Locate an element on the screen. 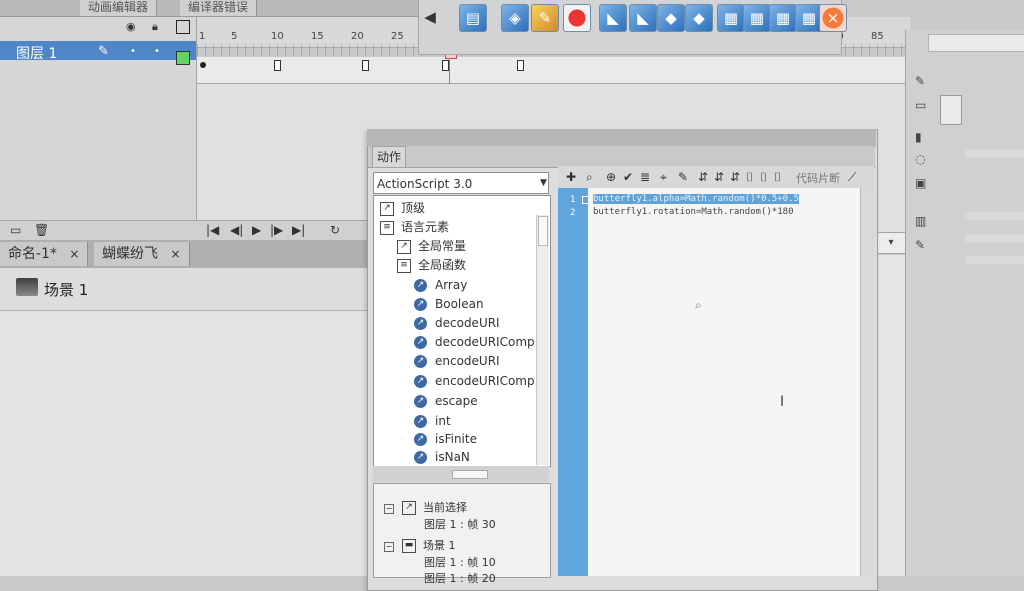 This screenshot has height=591, width=1024. auto-format-icon: ≣ is located at coordinates (645, 177).